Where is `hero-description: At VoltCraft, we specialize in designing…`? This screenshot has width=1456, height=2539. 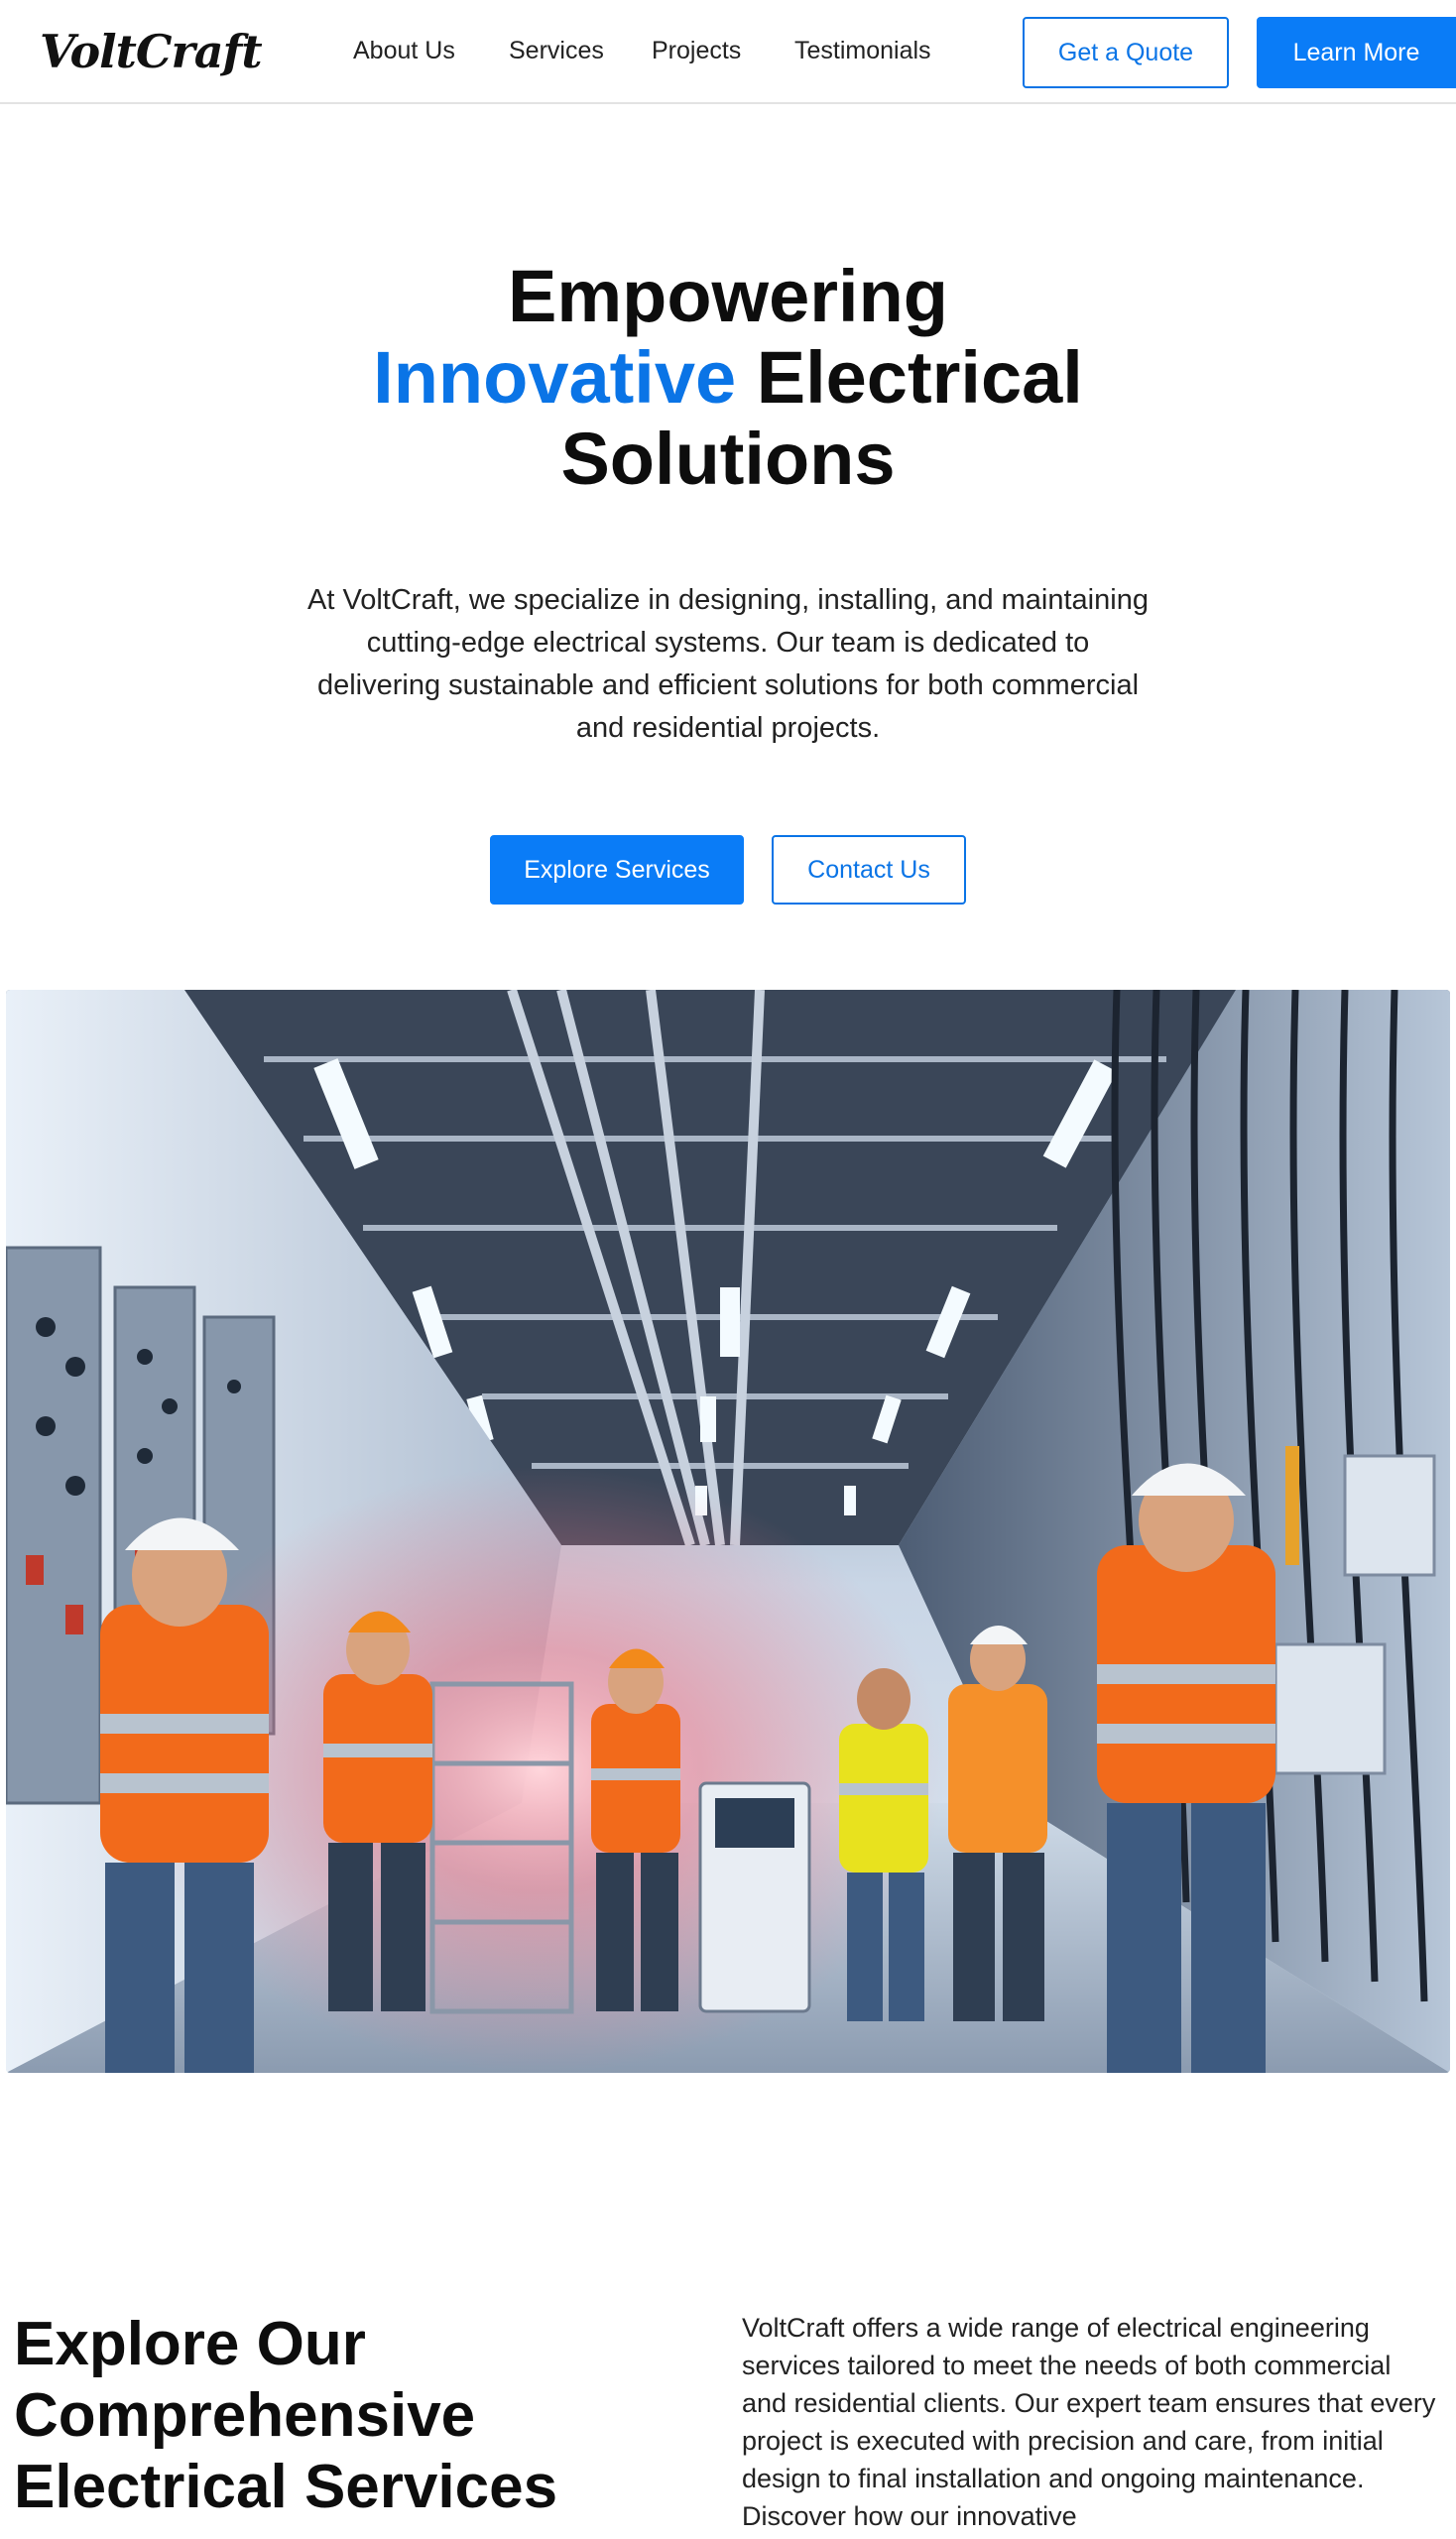
hero-description: At VoltCraft, we specialize in designing… is located at coordinates (728, 664).